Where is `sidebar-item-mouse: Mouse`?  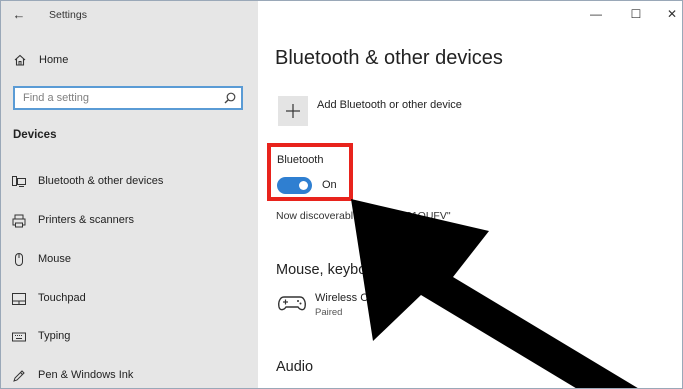 sidebar-item-mouse: Mouse is located at coordinates (129, 260).